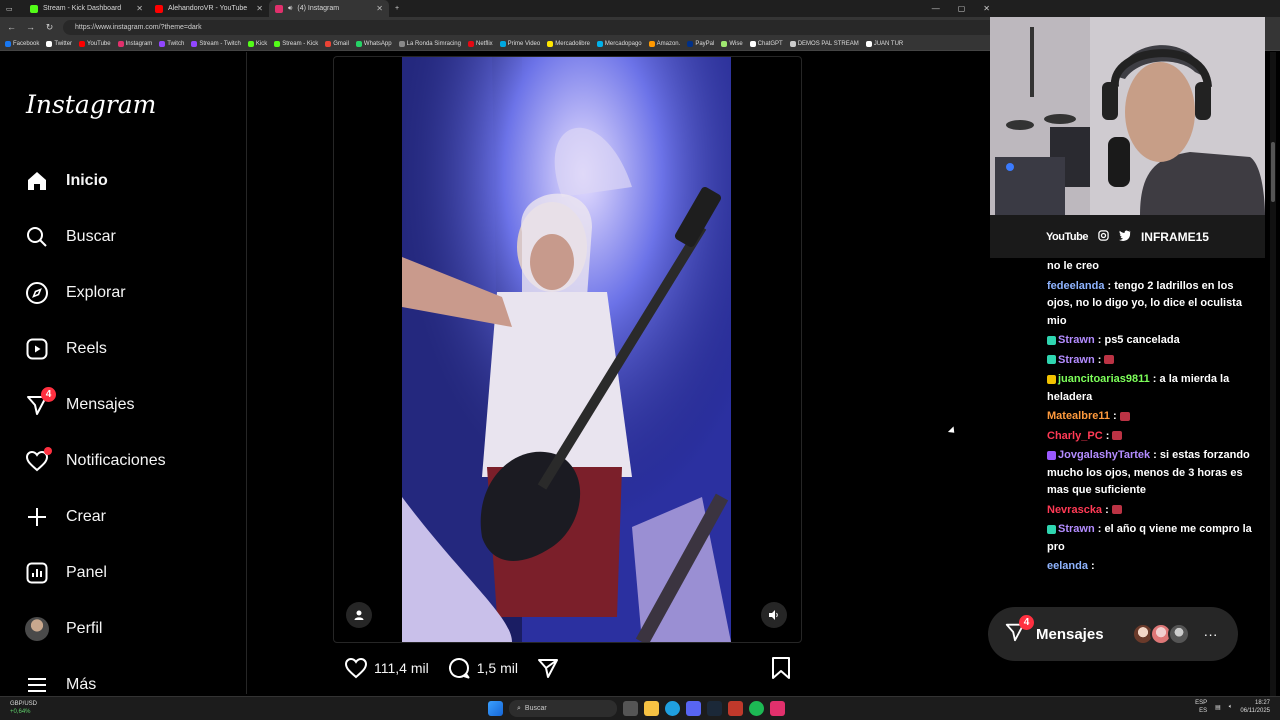 The image size is (1280, 720). I want to click on more-icon: ···, so click(1211, 634).